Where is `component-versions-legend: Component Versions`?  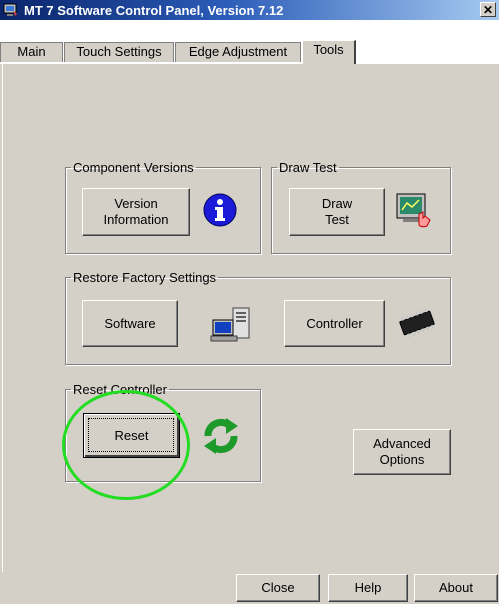
component-versions-legend: Component Versions is located at coordinates (133, 167).